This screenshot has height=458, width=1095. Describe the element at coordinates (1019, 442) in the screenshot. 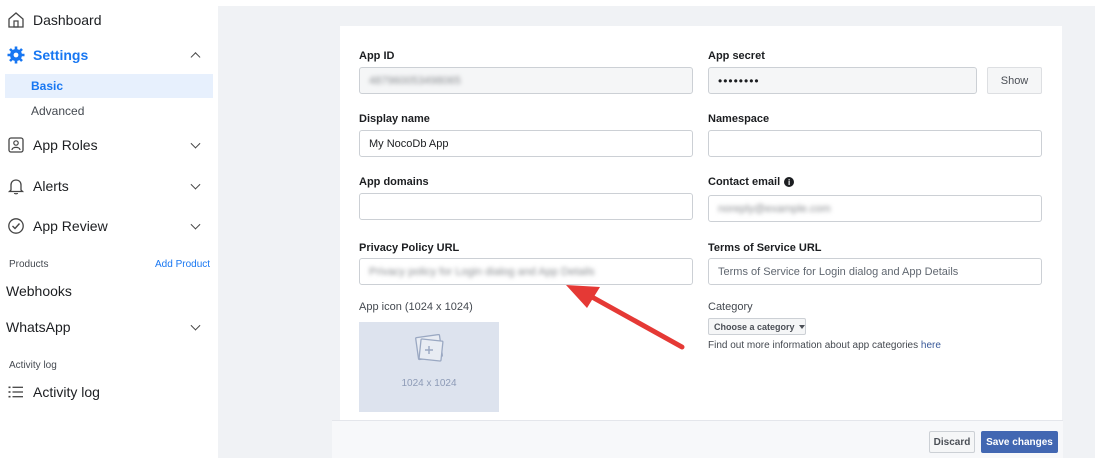

I see `save-changes-button: Save changes` at that location.